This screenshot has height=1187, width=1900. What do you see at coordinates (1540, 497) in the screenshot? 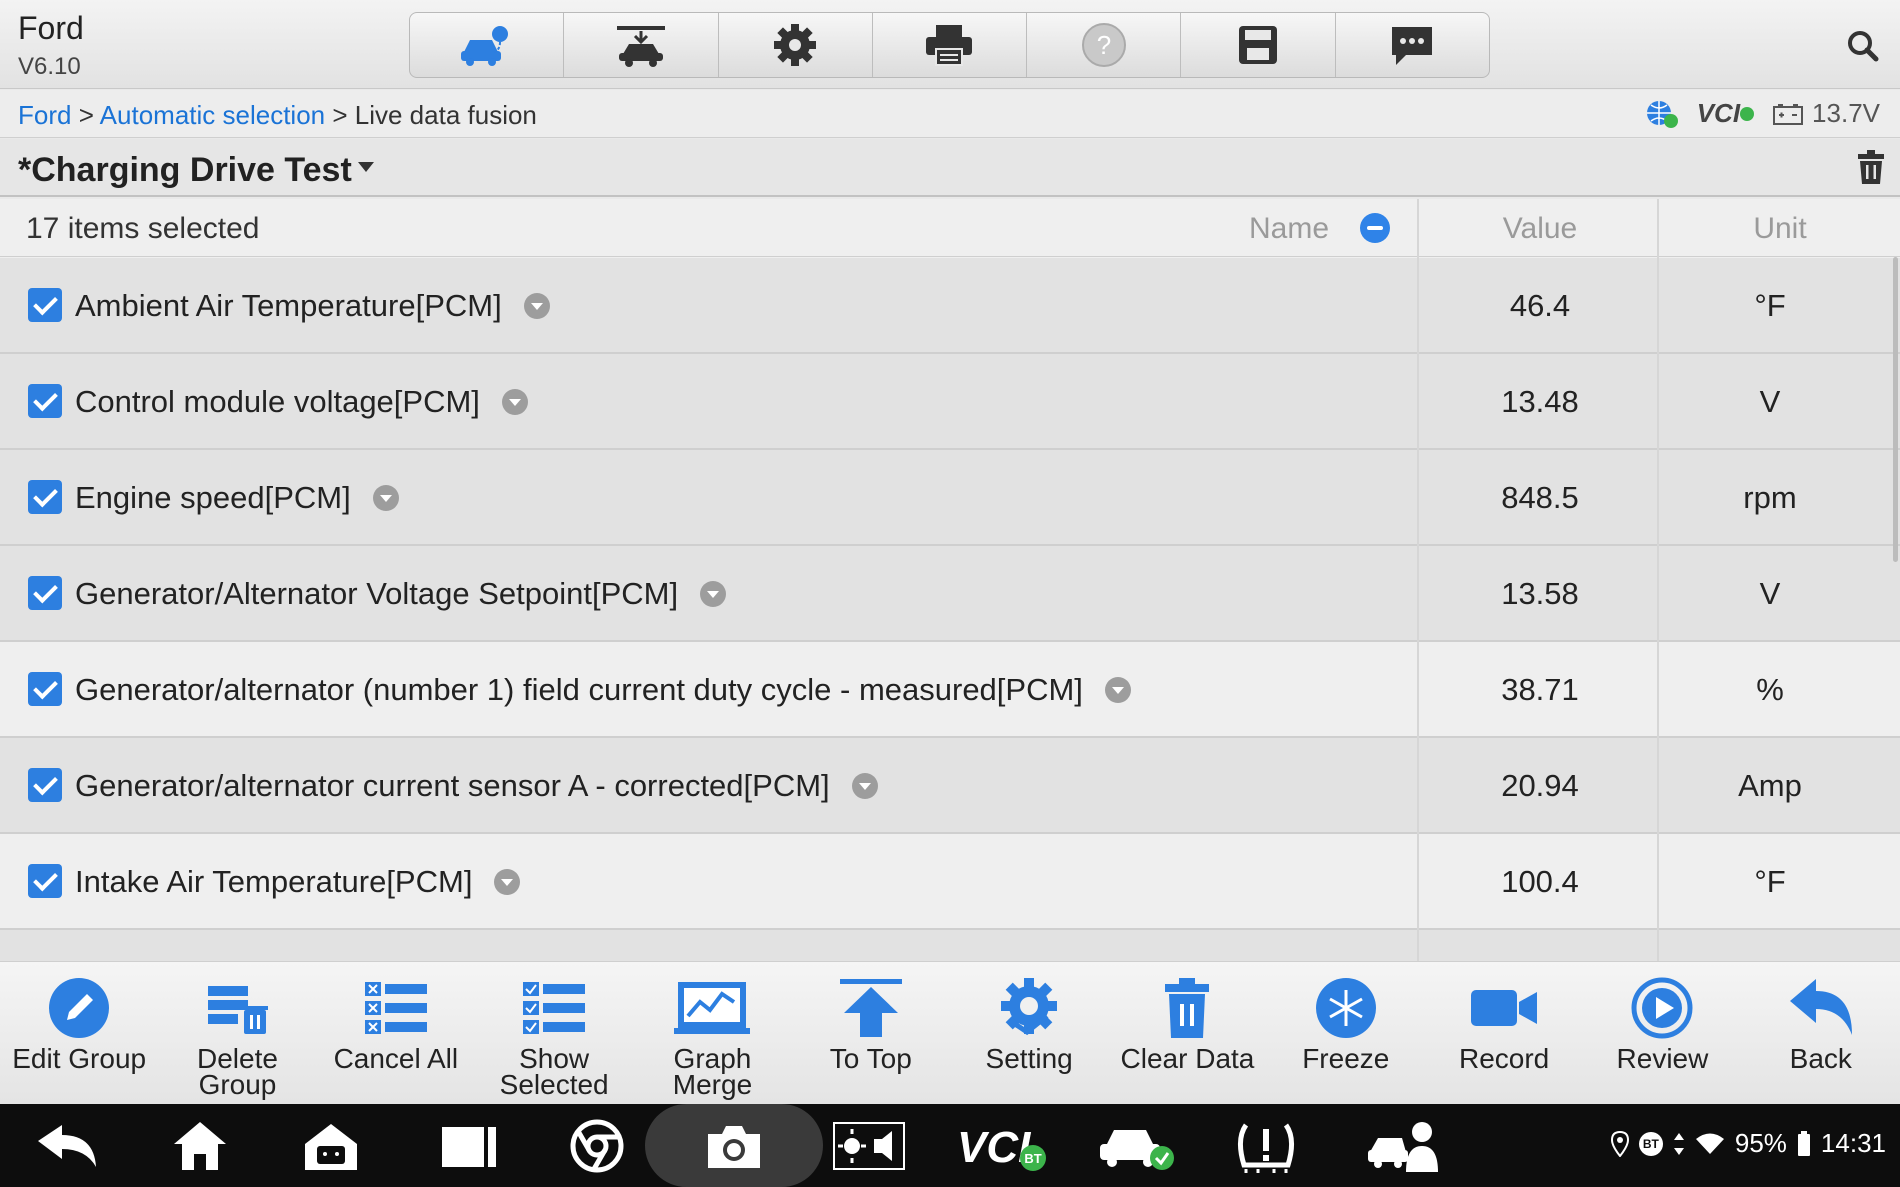
I see `row-value: 848.5` at bounding box center [1540, 497].